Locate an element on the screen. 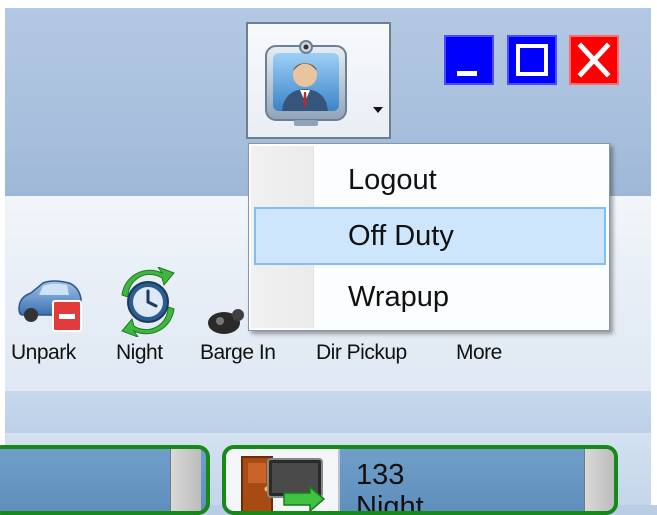 The image size is (657, 515). agent-avatar-icon is located at coordinates (306, 83).